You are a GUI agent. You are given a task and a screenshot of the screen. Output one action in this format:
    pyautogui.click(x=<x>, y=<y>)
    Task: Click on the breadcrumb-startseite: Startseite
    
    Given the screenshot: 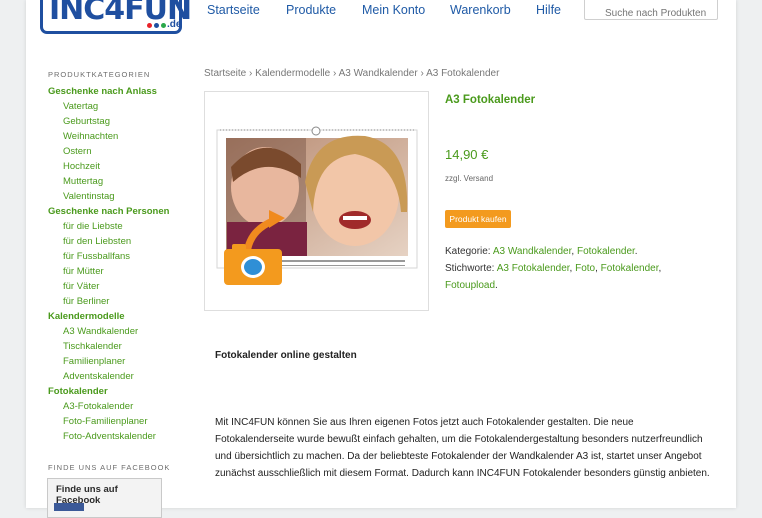 What is the action you would take?
    pyautogui.click(x=225, y=73)
    